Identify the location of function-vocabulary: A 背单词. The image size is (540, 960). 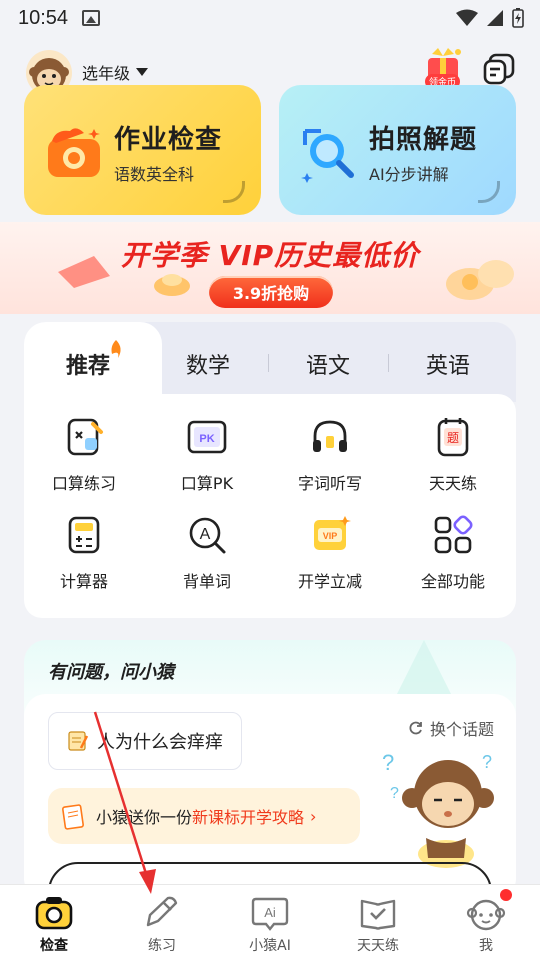
(207, 553).